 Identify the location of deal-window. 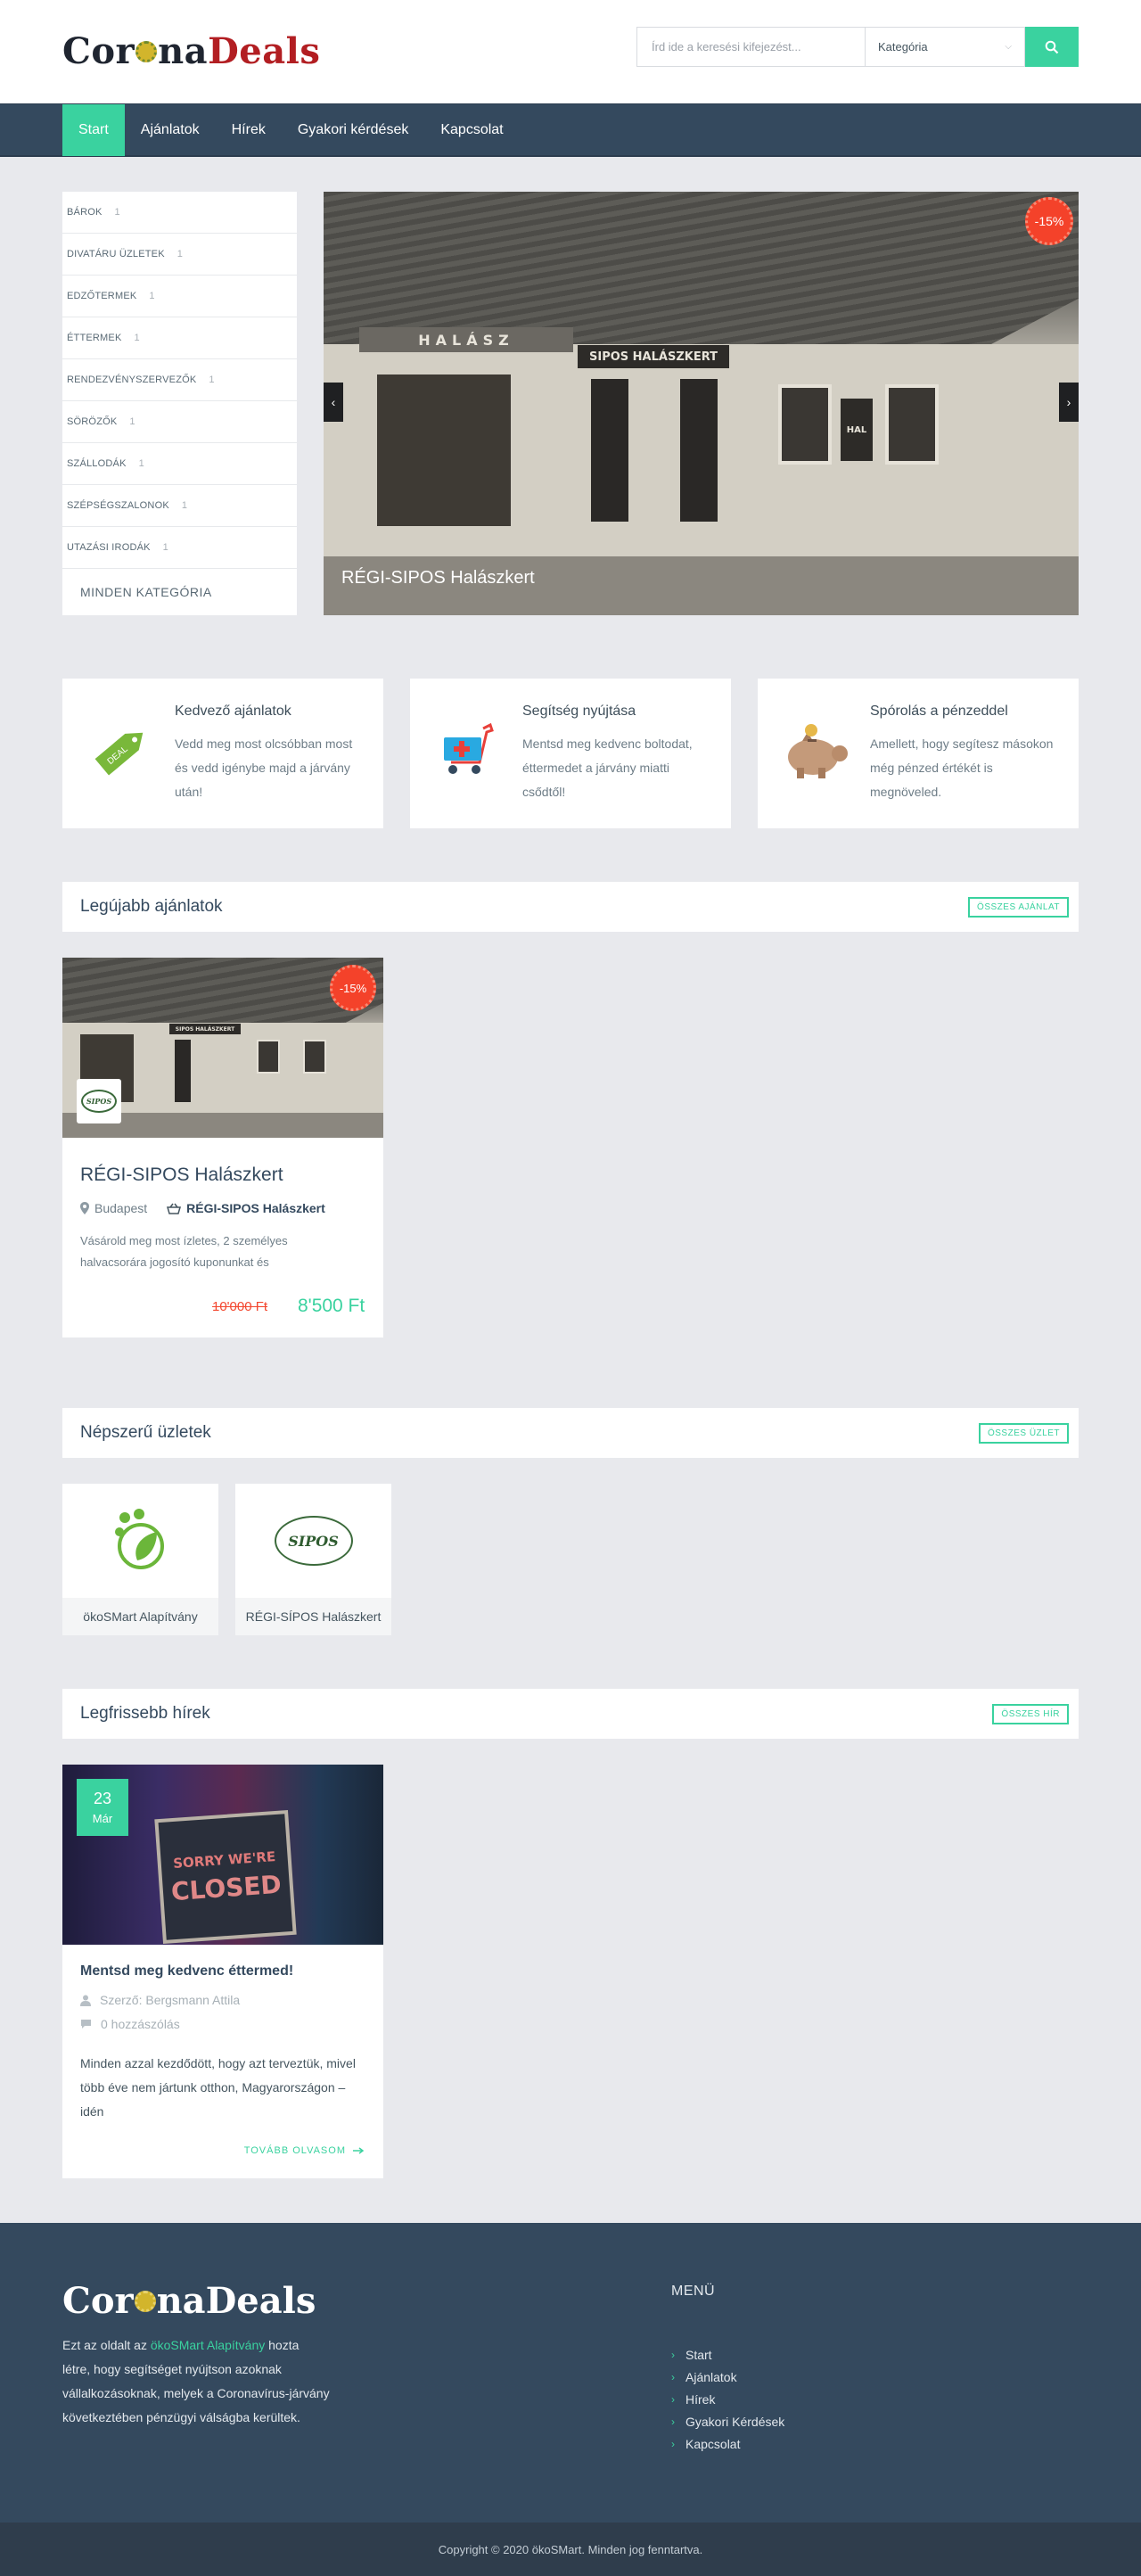
(268, 1057).